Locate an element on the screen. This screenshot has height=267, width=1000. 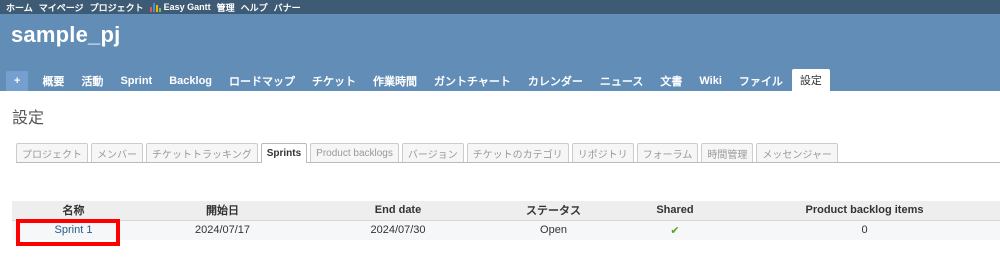
tab-gantt: ガントチャート is located at coordinates (472, 81).